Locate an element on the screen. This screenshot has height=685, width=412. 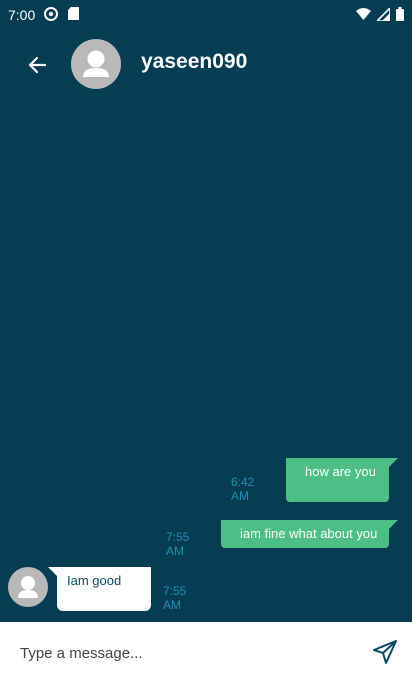
app-bar: yaseen090 is located at coordinates (206, 65).